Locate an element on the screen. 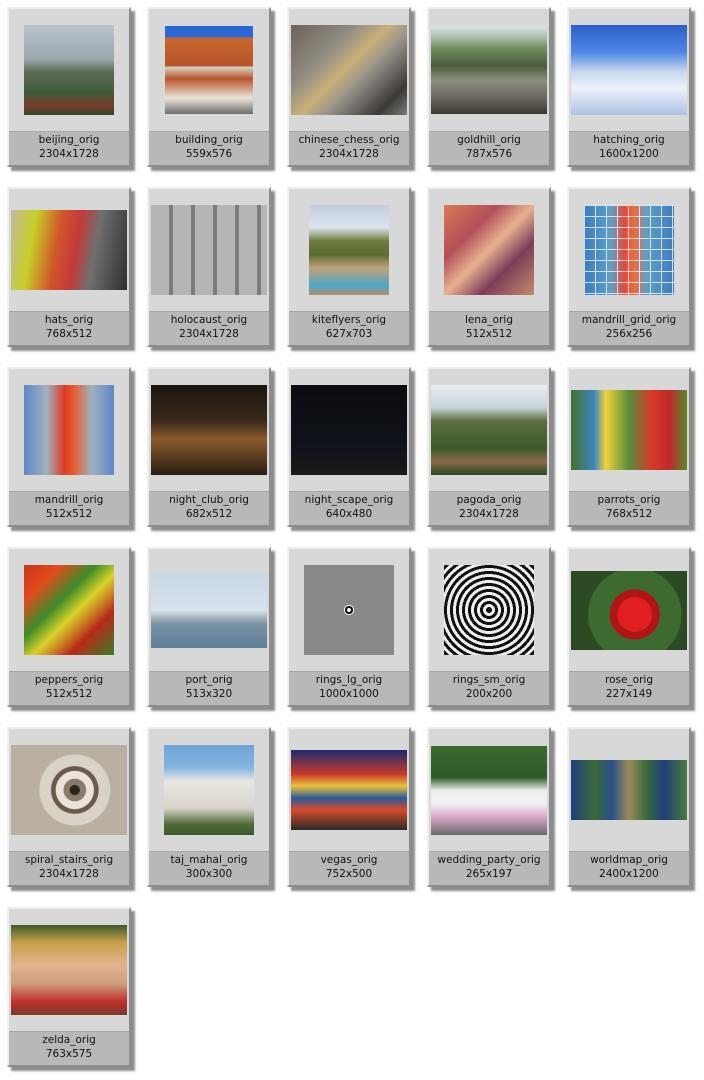 This screenshot has width=704, height=1080. thumbnail-card: holocaust_orig 2304x1728 is located at coordinates (209, 267).